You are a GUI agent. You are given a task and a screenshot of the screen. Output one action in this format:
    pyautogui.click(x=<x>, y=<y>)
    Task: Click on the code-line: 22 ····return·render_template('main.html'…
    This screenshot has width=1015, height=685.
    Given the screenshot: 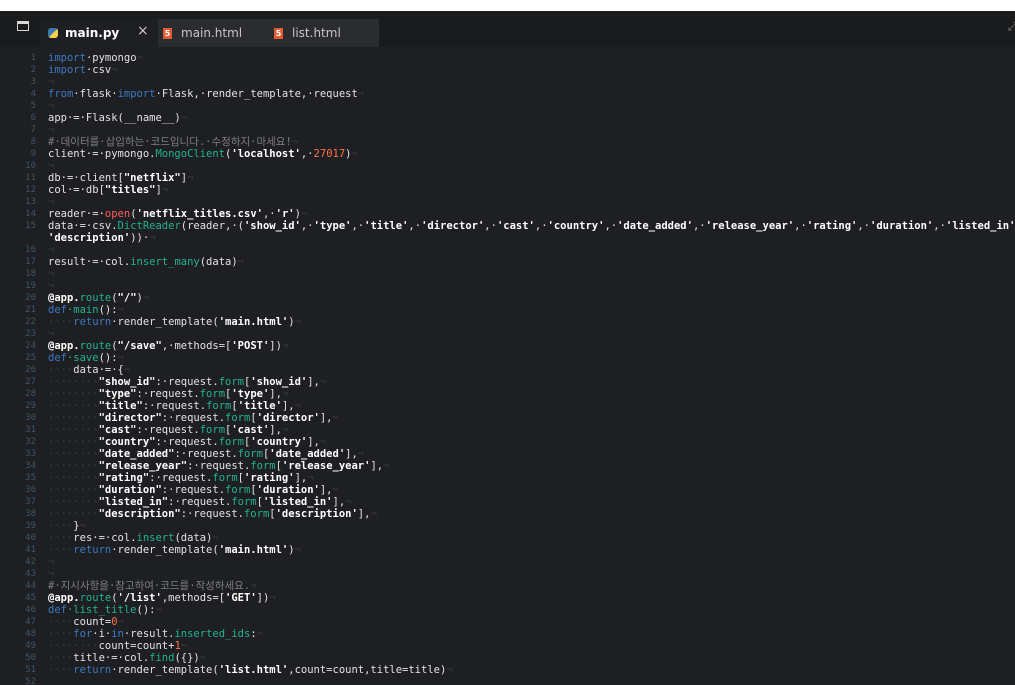 What is the action you would take?
    pyautogui.click(x=507, y=322)
    